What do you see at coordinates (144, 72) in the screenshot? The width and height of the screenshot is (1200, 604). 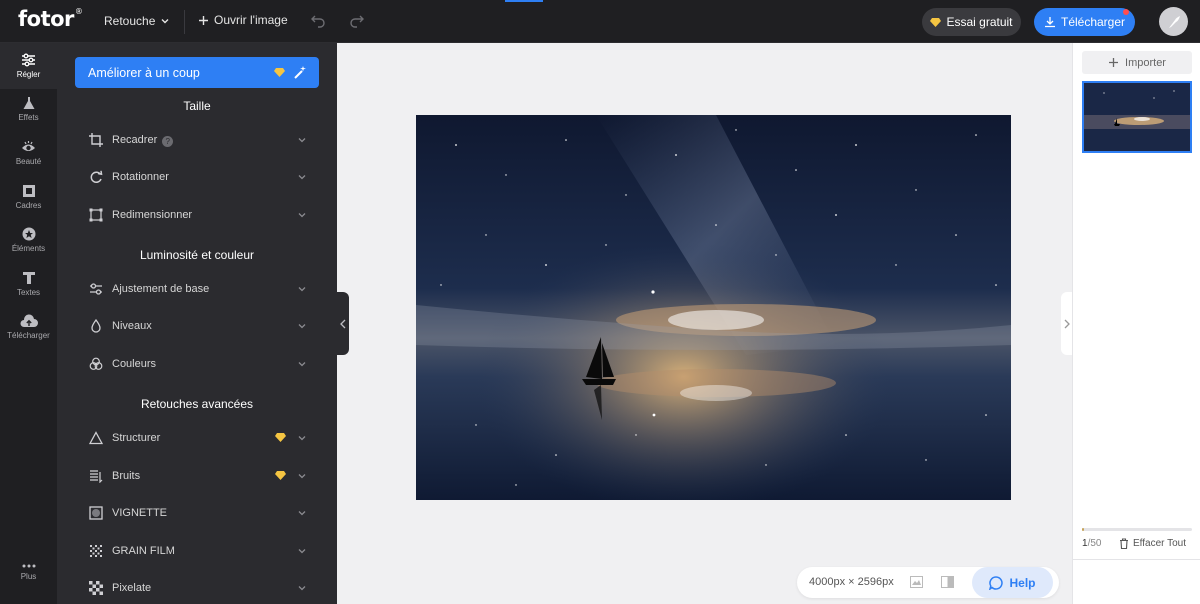 I see `enhance-label: Améliorer à un coup` at bounding box center [144, 72].